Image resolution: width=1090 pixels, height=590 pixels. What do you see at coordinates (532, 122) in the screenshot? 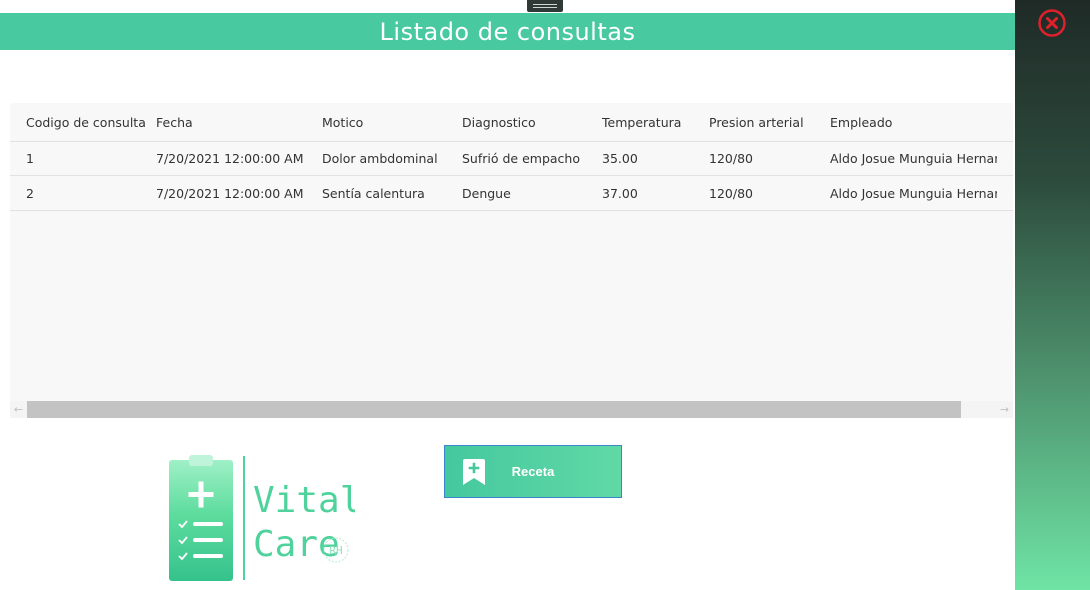
I see `column-header-diagnostico: Diagnostico` at bounding box center [532, 122].